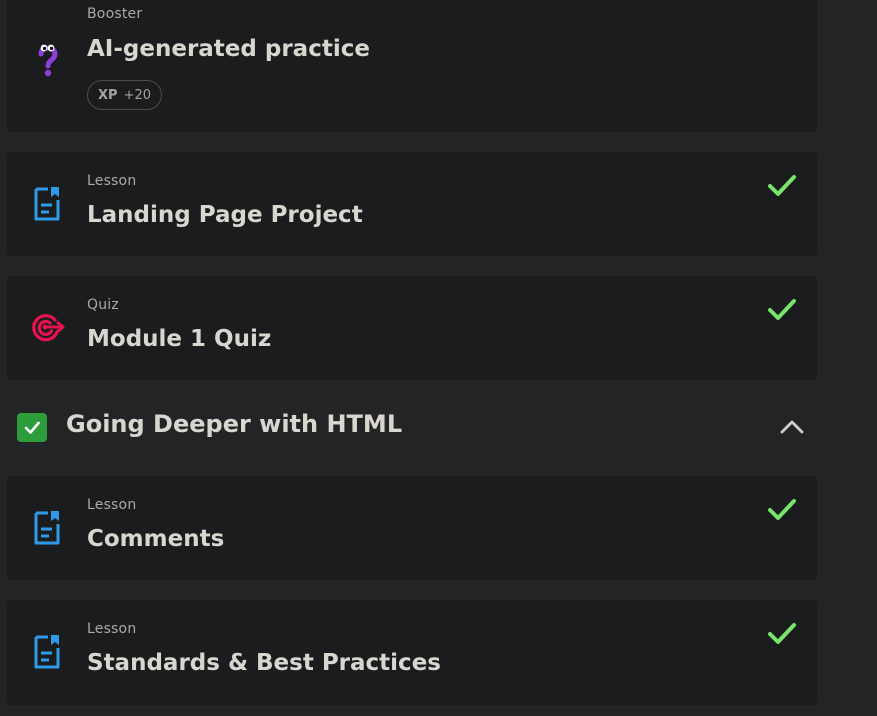  I want to click on question-mark-icon, so click(50, 60).